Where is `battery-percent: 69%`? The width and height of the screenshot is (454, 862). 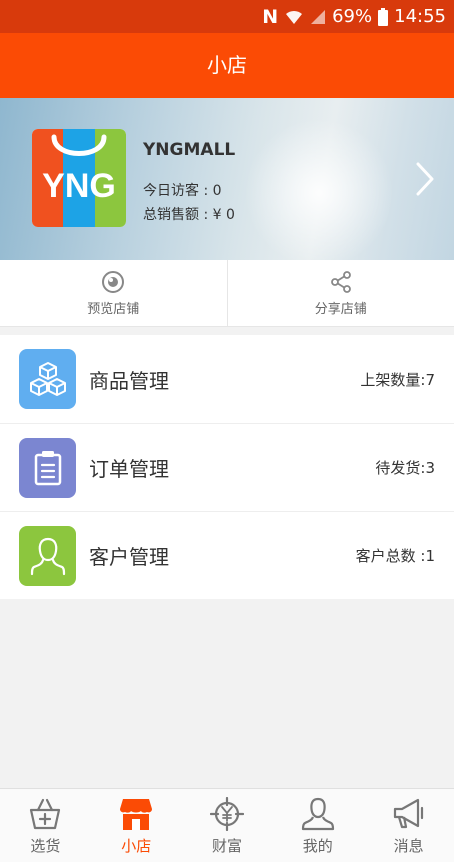
battery-percent: 69% is located at coordinates (352, 16).